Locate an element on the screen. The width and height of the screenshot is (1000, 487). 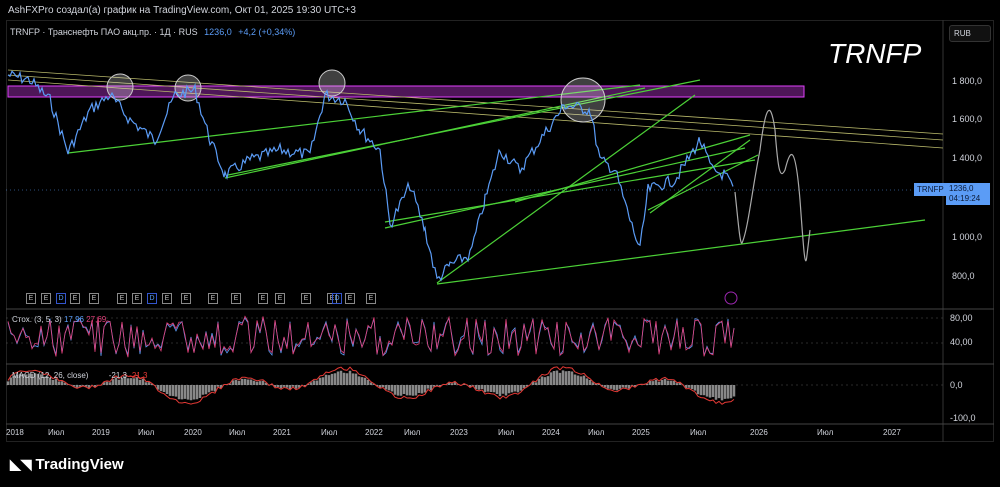
footer-brand: TradingView is located at coordinates (79, 464).